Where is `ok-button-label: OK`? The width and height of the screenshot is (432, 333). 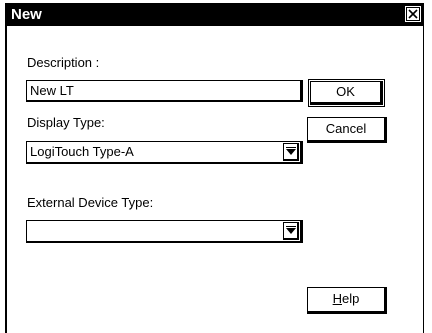
ok-button-label: OK is located at coordinates (345, 91).